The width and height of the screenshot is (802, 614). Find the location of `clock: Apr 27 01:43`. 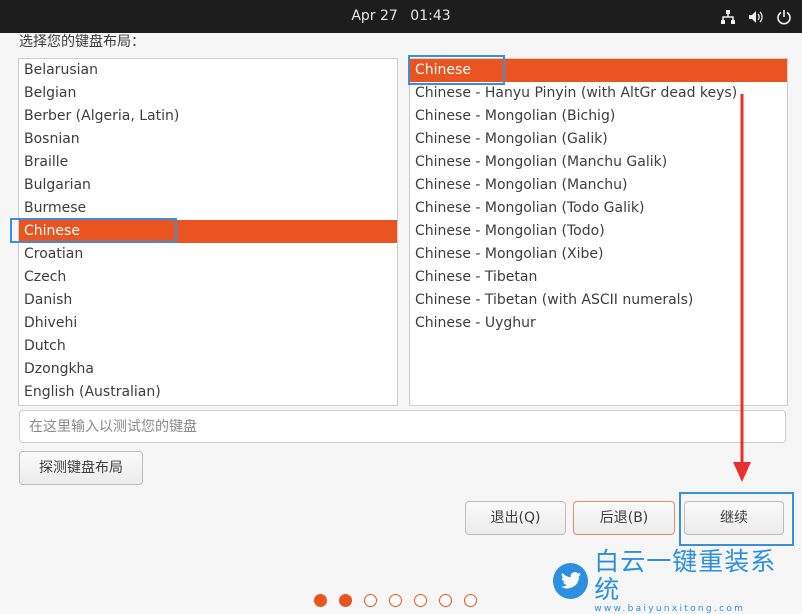

clock: Apr 27 01:43 is located at coordinates (401, 16).